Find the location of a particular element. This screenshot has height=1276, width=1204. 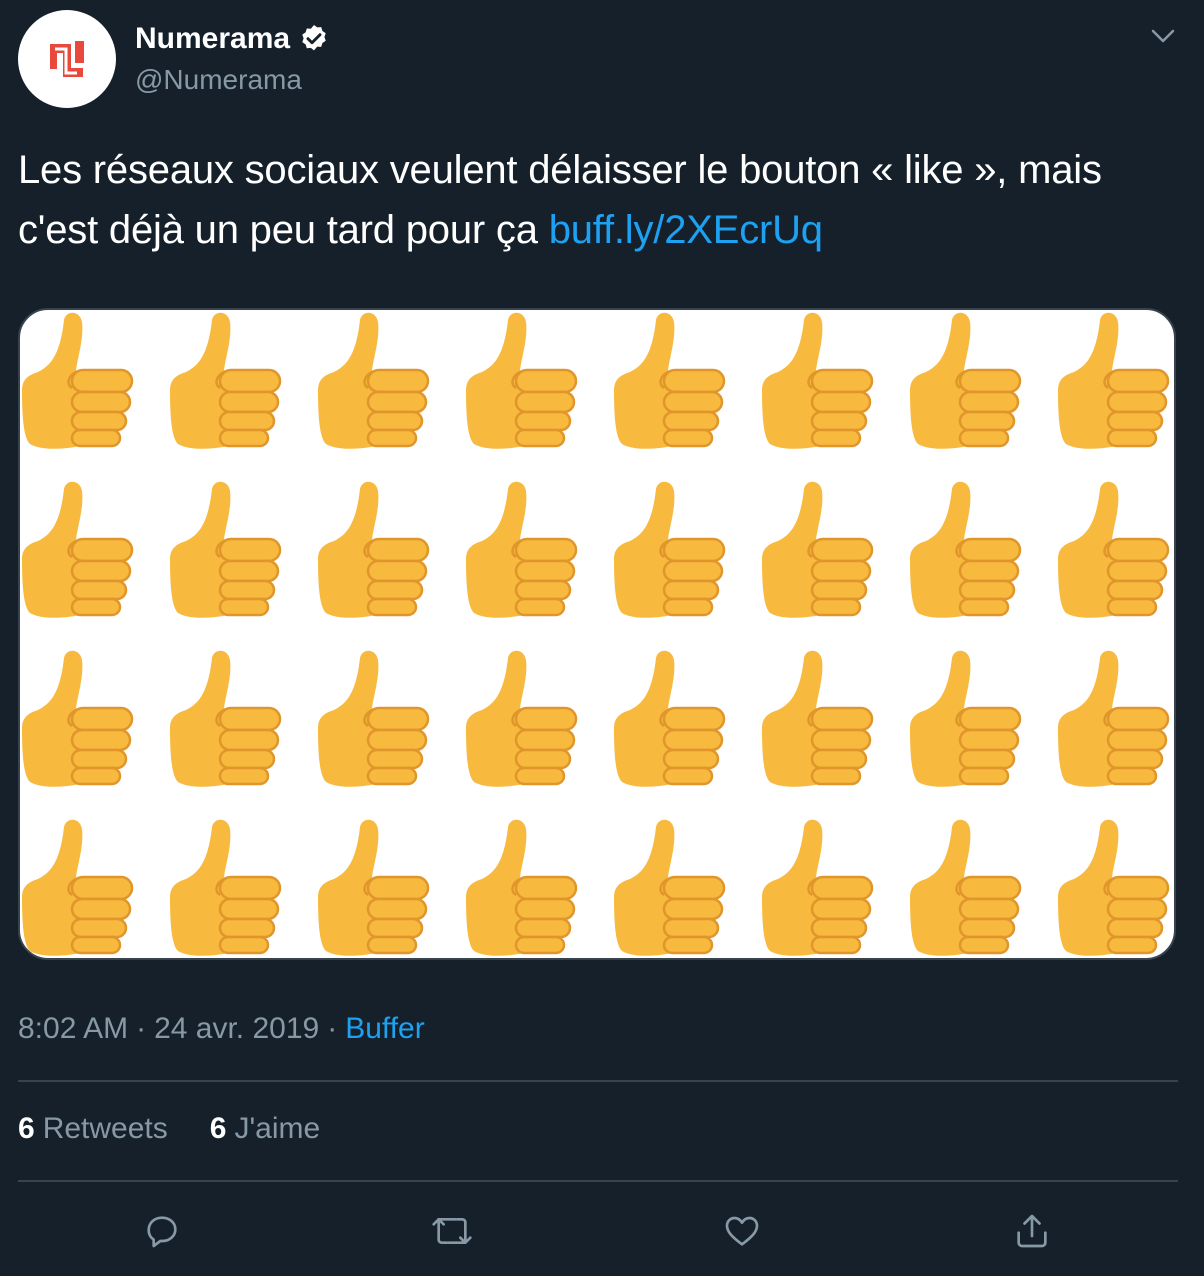

verified-badge-icon is located at coordinates (314, 38).